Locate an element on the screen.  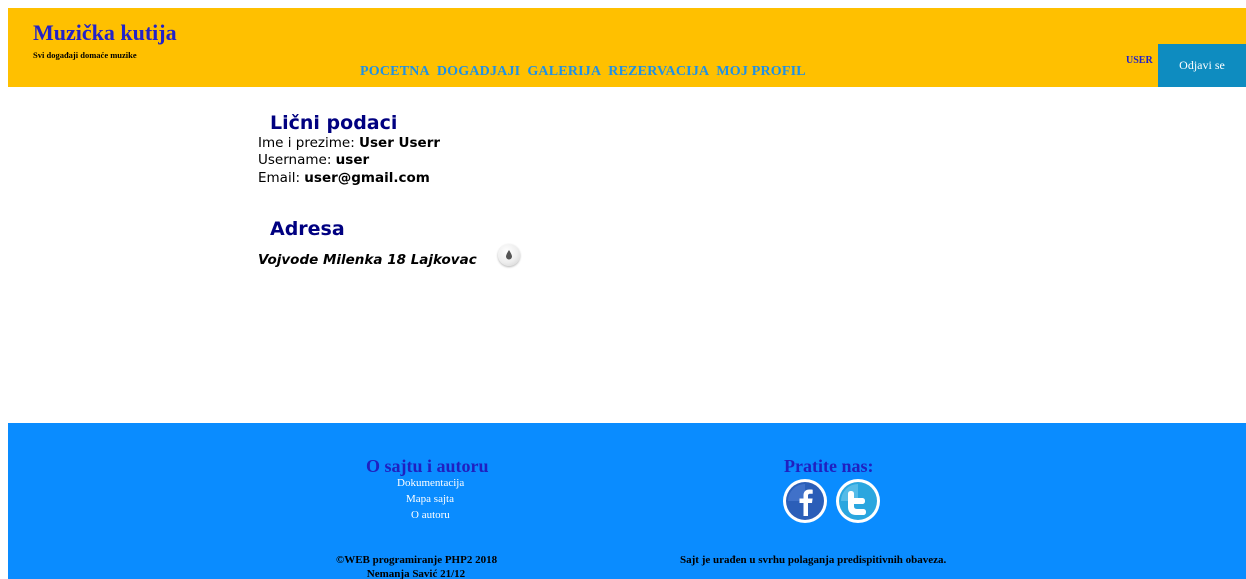
twitter-icon-graphic is located at coordinates (858, 501).